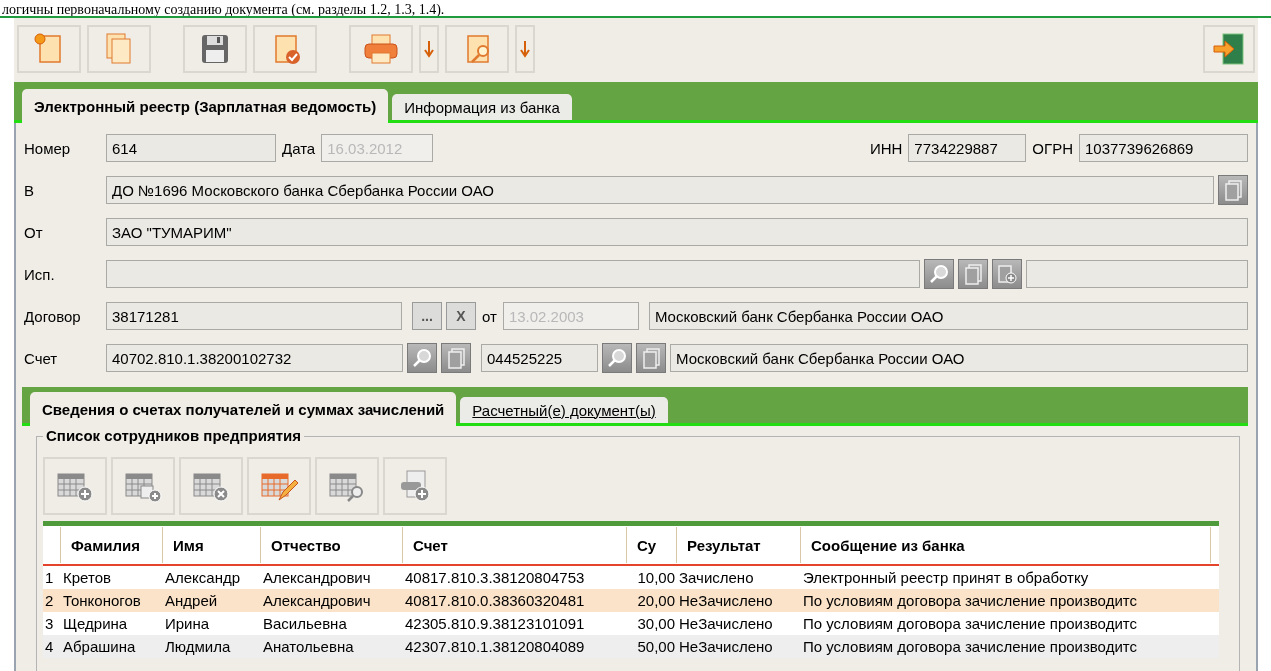 This screenshot has width=1271, height=671. Describe the element at coordinates (347, 486) in the screenshot. I see `find-row-button` at that location.